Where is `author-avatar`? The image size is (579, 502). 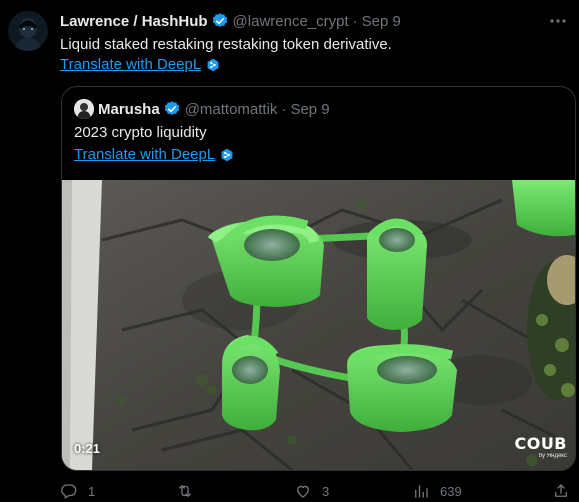
author-avatar is located at coordinates (28, 31).